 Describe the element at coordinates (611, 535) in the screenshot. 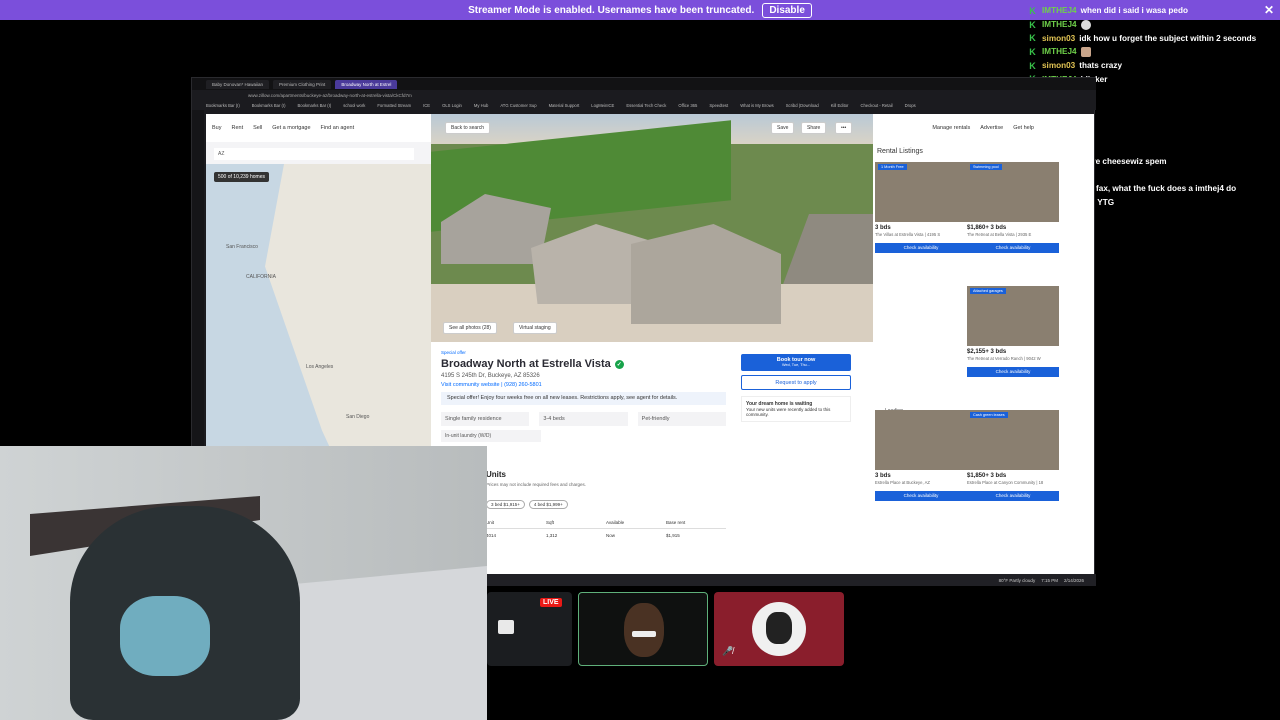

I see `cell-available: Now` at that location.